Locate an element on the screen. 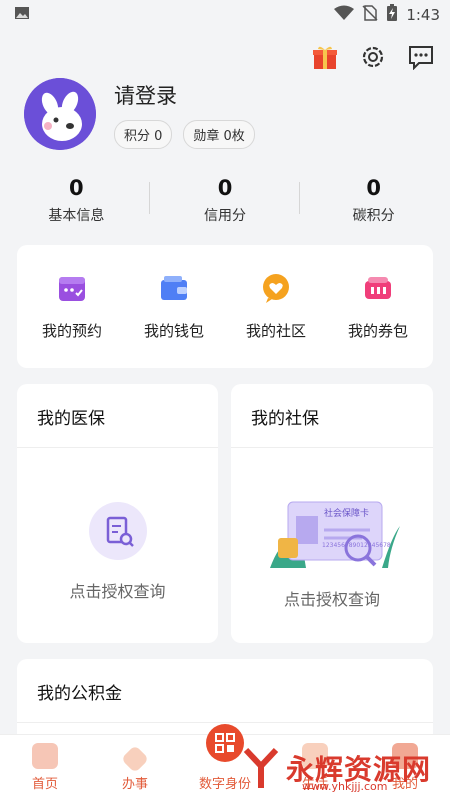 The image size is (450, 800). wifi-icon is located at coordinates (344, 15).